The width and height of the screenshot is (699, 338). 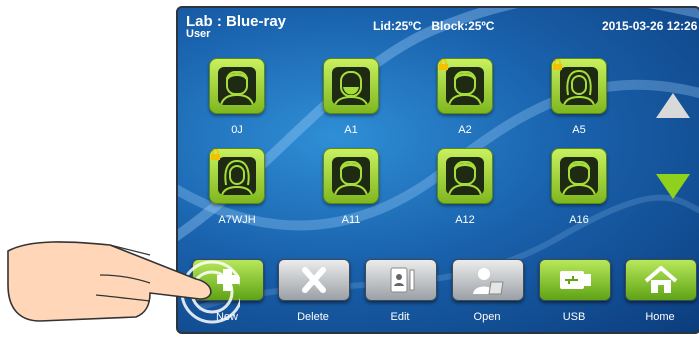 I want to click on pointing-hand-illustration, so click(x=123, y=282).